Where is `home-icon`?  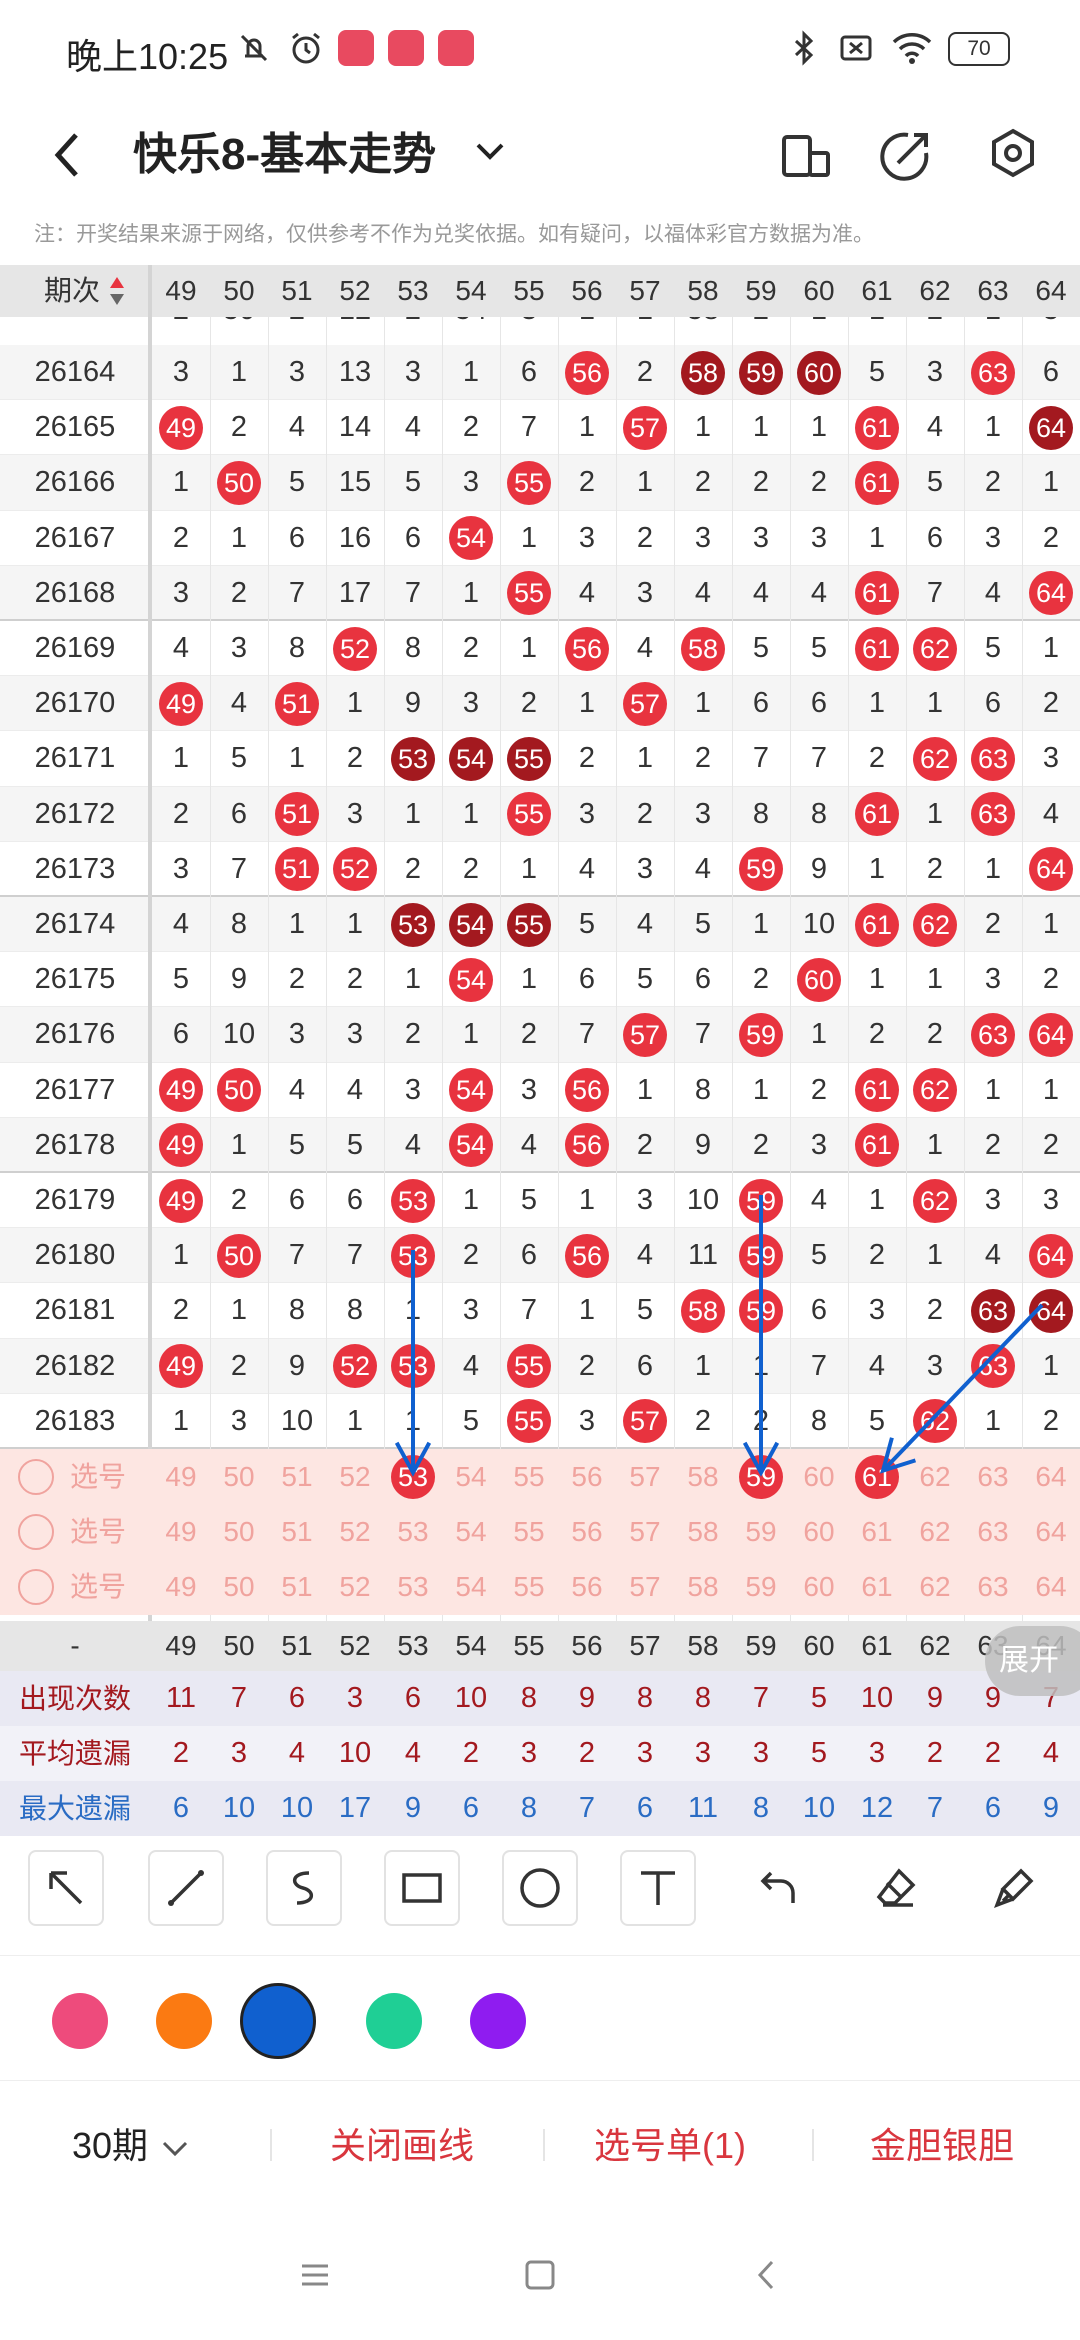 home-icon is located at coordinates (540, 2275).